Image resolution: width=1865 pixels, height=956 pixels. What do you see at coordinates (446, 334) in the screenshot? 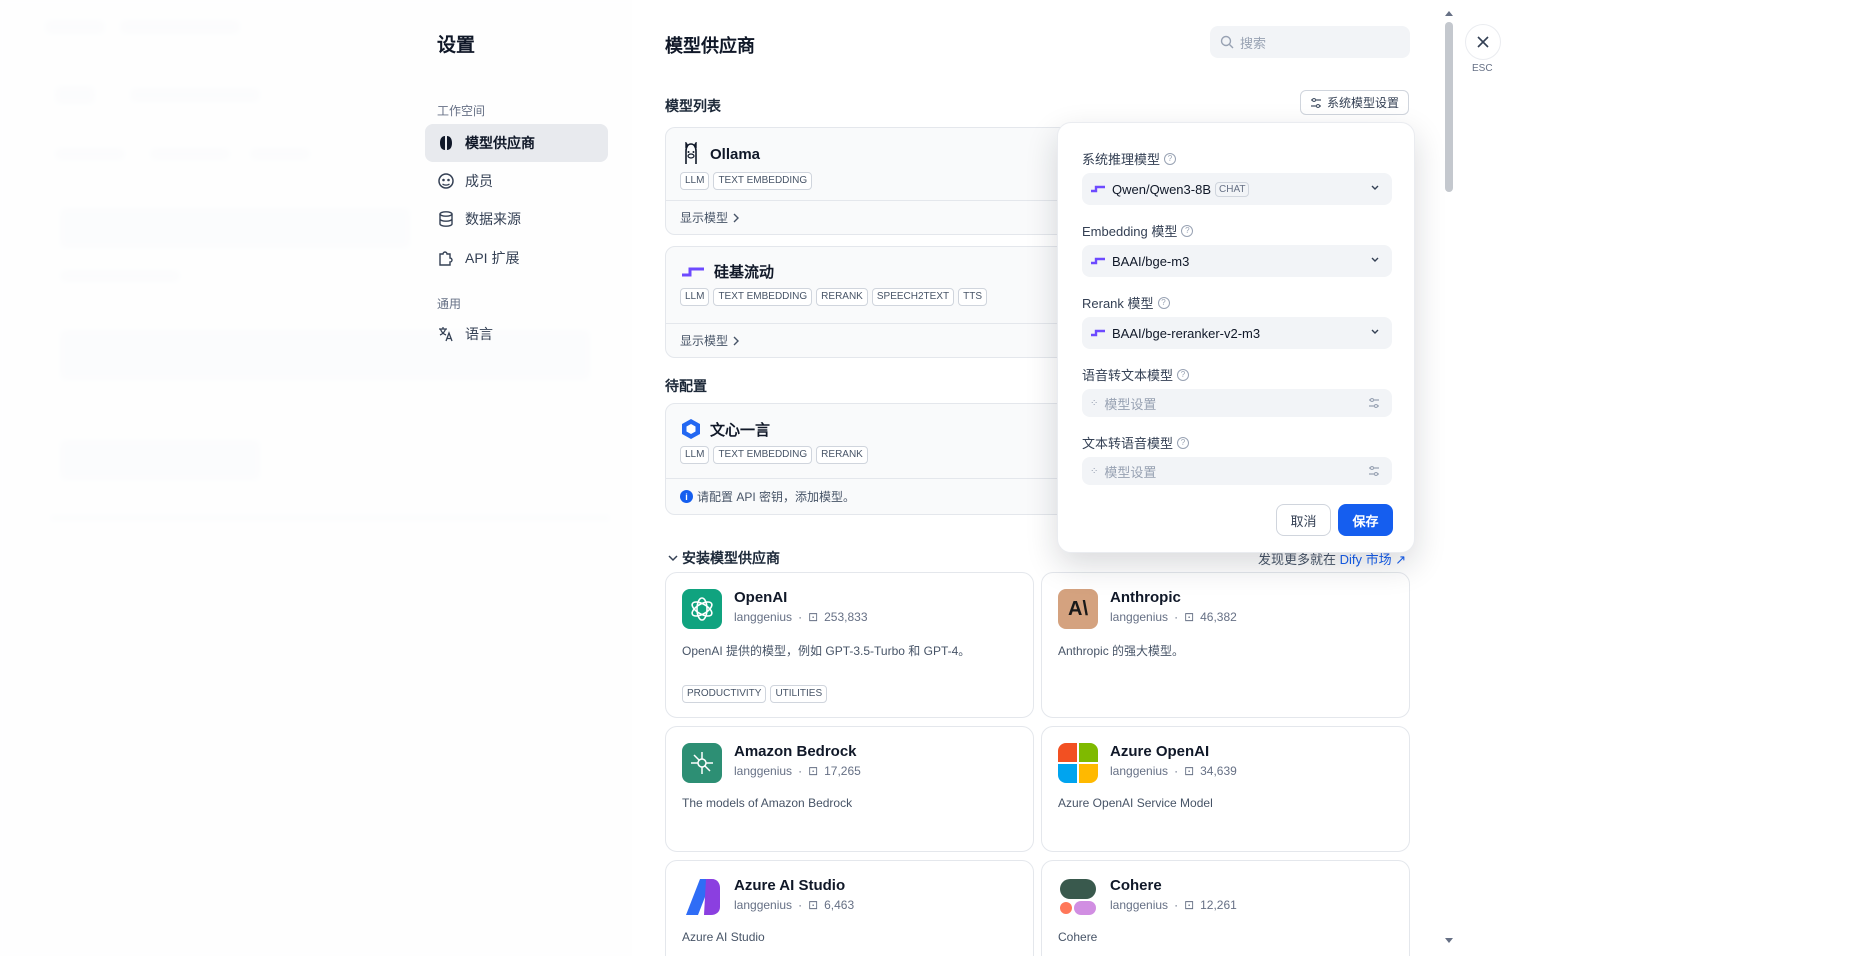
I see `translate-icon` at bounding box center [446, 334].